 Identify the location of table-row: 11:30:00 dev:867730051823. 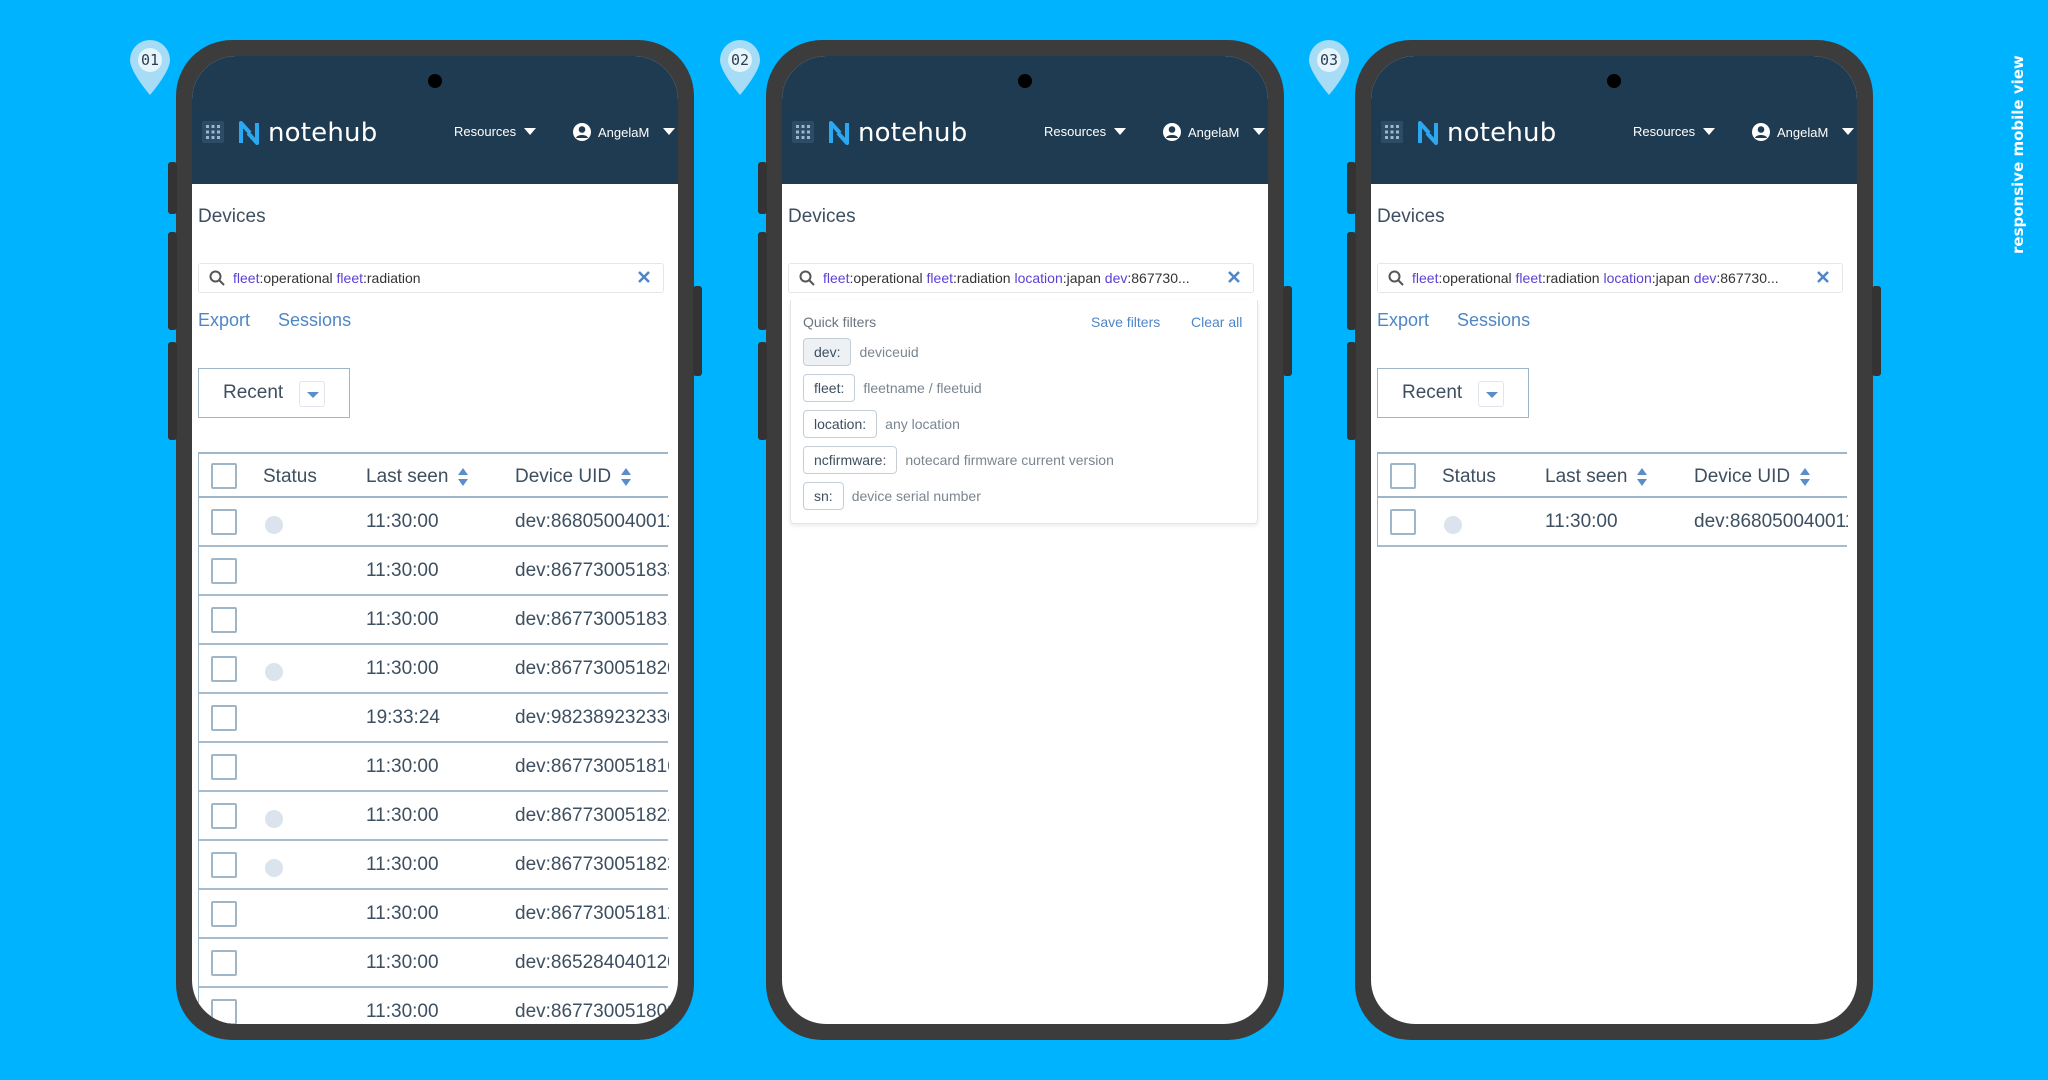
(434, 865).